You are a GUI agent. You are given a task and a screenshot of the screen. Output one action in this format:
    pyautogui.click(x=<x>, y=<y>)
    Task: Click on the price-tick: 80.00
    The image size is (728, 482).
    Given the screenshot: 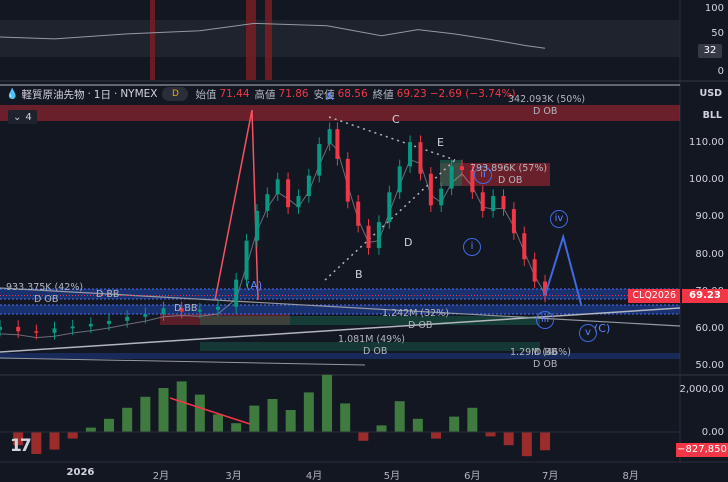 What is the action you would take?
    pyautogui.click(x=709, y=254)
    